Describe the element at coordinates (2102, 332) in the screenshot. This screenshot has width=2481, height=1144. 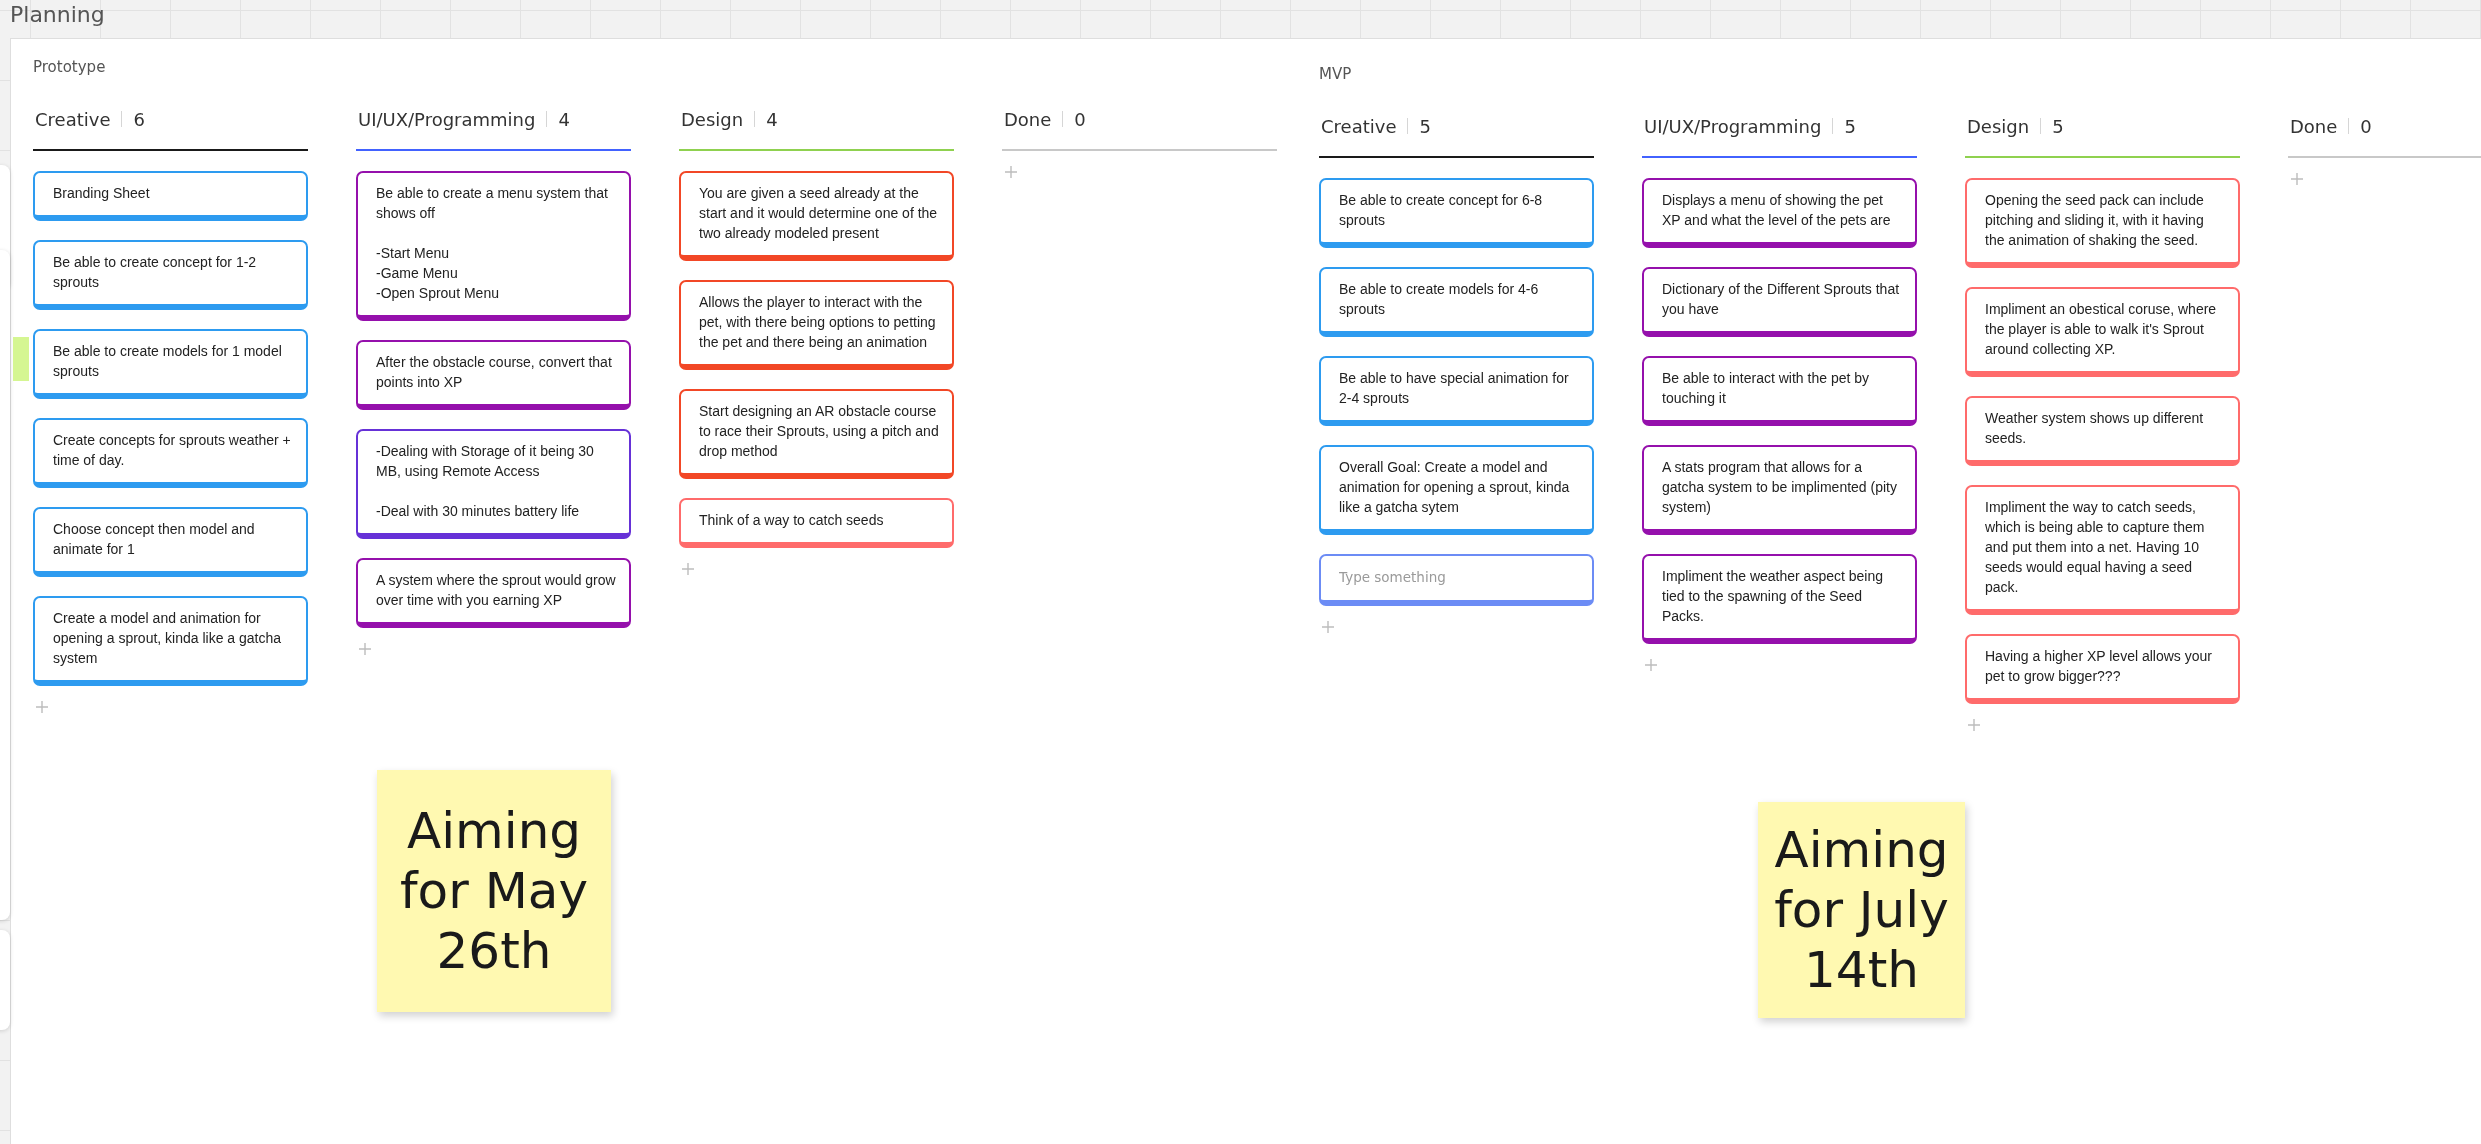
I see `task-card: Impliment an obestical coruse, where the player is able to walk it's Sprout around collecting XP.` at that location.